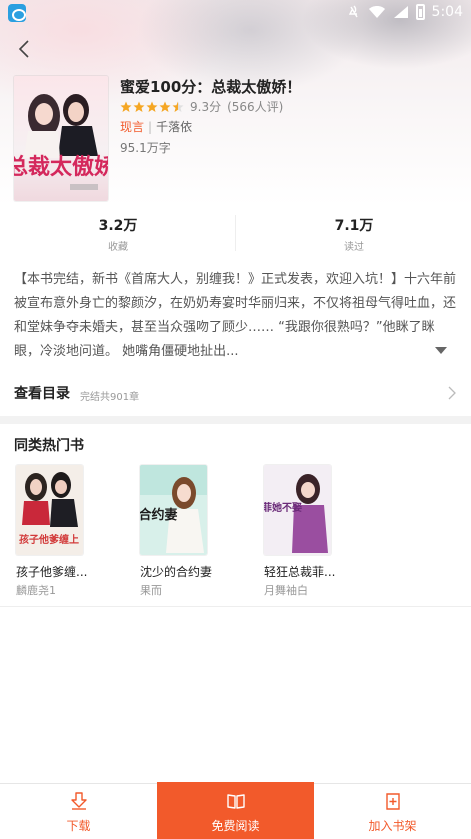 Image resolution: width=471 pixels, height=839 pixels. What do you see at coordinates (376, 12) in the screenshot?
I see `wifi-icon` at bounding box center [376, 12].